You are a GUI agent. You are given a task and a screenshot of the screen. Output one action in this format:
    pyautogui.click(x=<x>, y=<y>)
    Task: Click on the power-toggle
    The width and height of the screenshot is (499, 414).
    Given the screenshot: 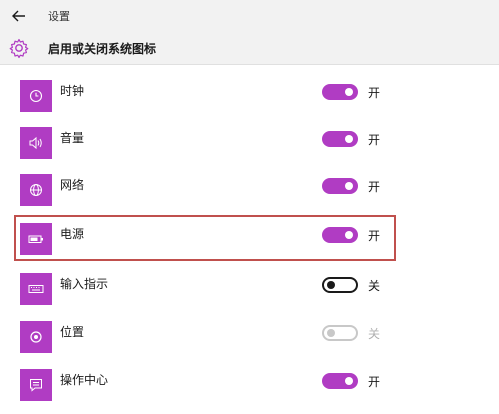 What is the action you would take?
    pyautogui.click(x=340, y=235)
    